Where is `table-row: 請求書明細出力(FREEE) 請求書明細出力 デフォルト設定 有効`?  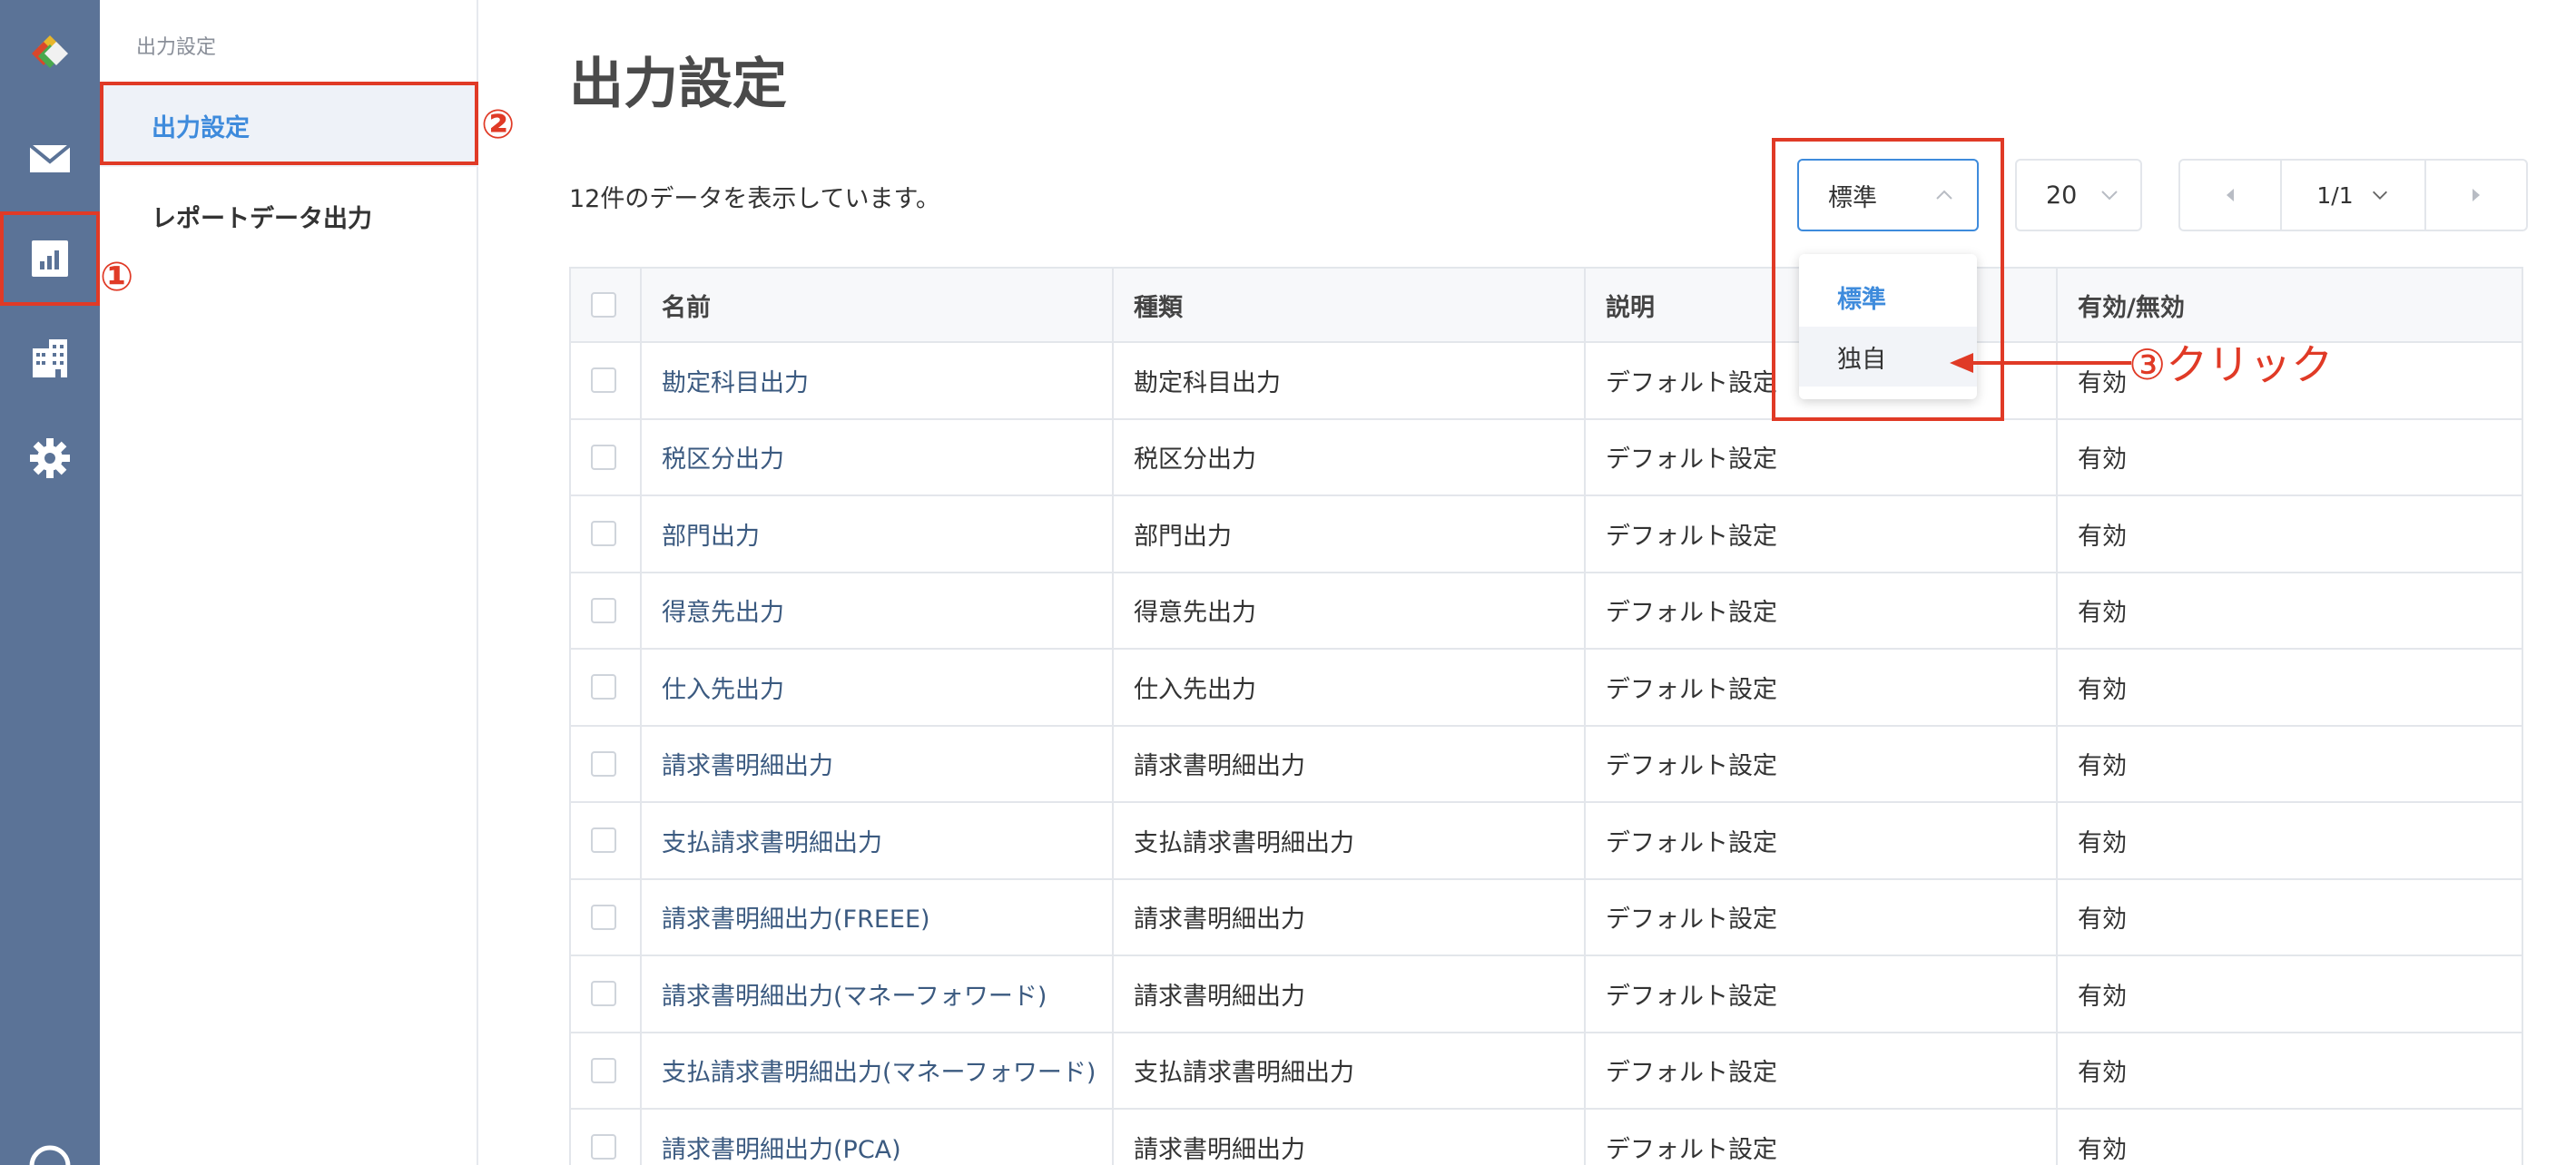 table-row: 請求書明細出力(FREEE) 請求書明細出力 デフォルト設定 有効 is located at coordinates (1546, 917).